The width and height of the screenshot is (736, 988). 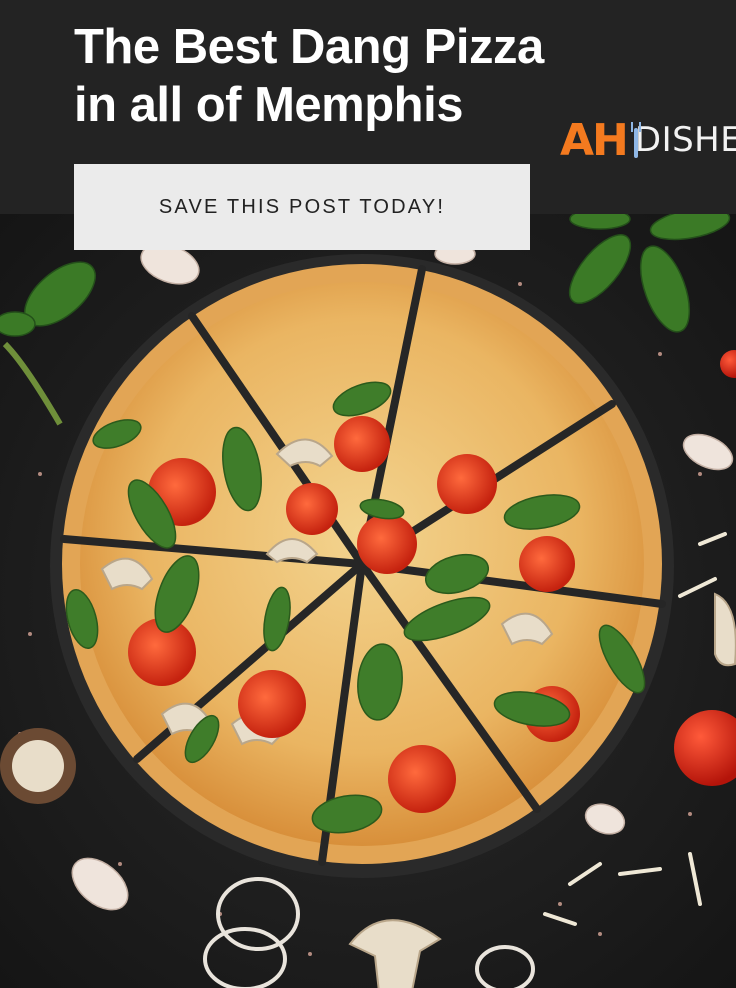 I want to click on brand-logo: AH DISHES, so click(x=648, y=140).